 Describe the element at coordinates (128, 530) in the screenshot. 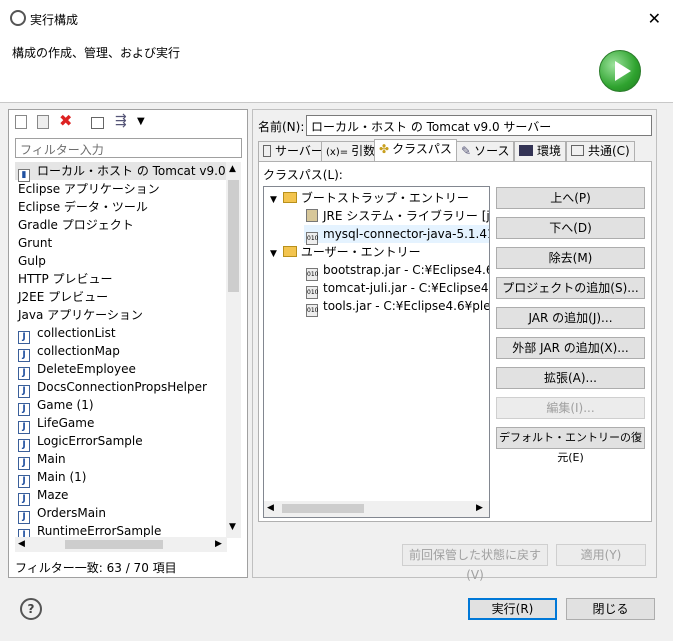

I see `list-item: J RuntimeErrorSample` at that location.